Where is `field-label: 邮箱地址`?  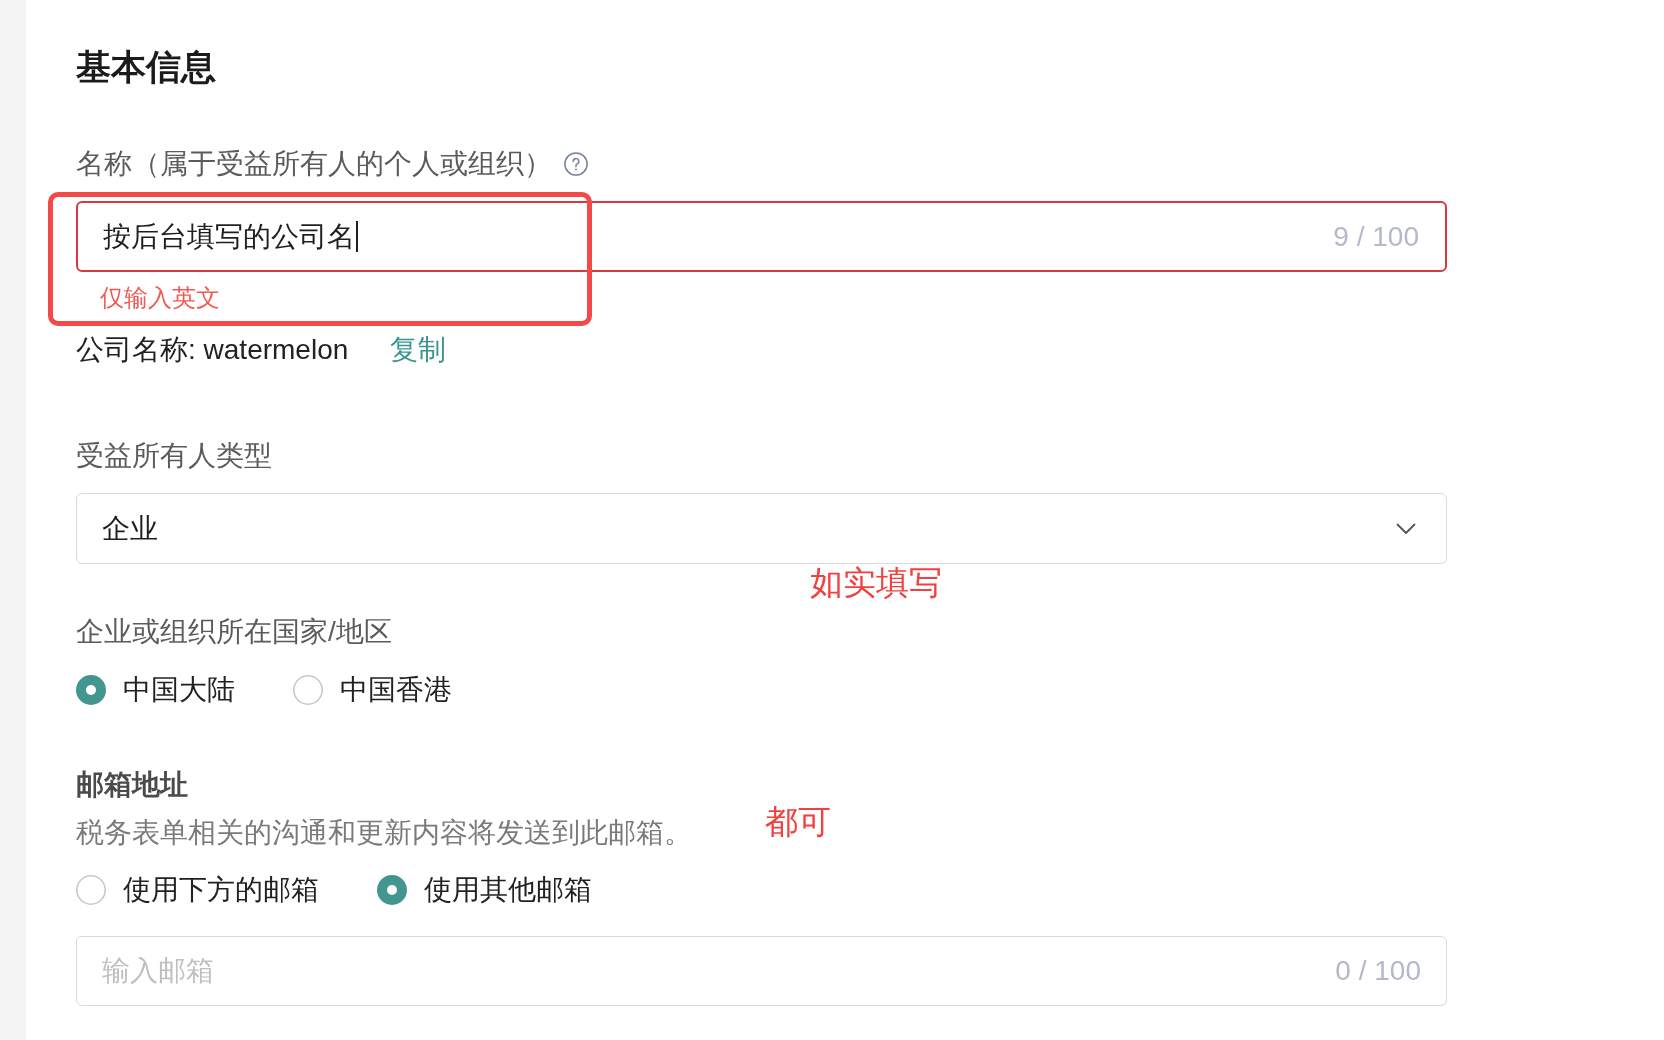
field-label: 邮箱地址 is located at coordinates (132, 785).